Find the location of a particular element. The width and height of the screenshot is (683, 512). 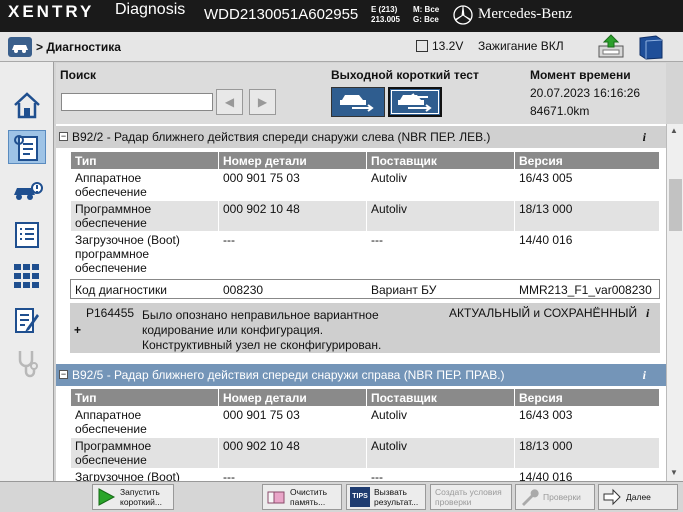

fault-code: P164455 is located at coordinates (110, 313).